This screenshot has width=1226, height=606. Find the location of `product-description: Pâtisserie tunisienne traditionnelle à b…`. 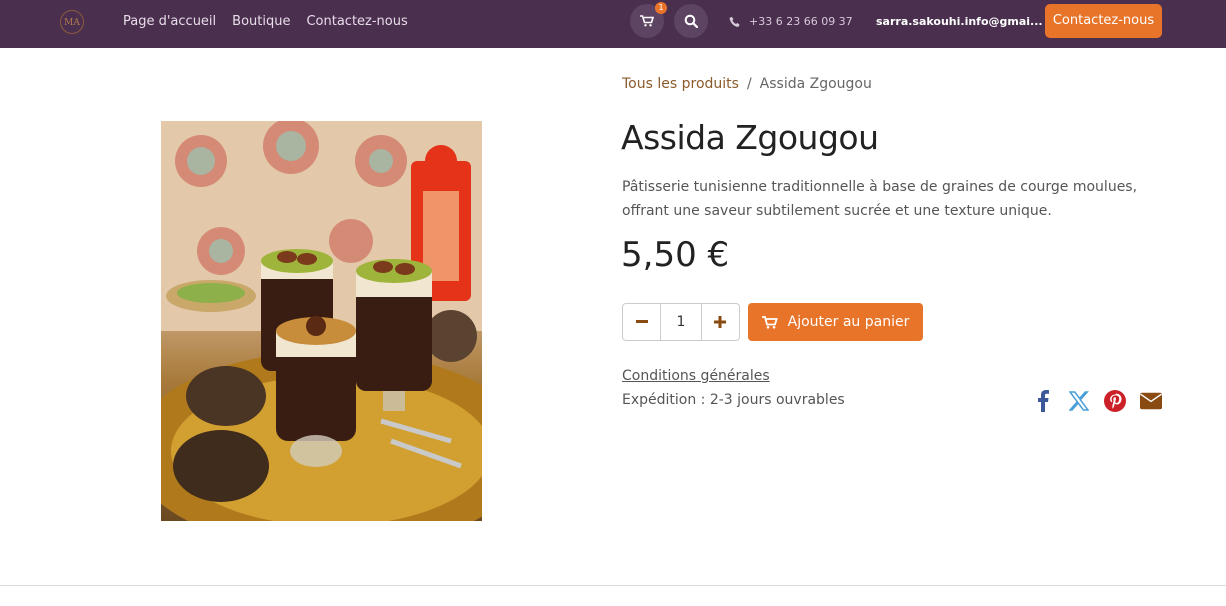

product-description: Pâtisserie tunisienne traditionnelle à b… is located at coordinates (880, 199).